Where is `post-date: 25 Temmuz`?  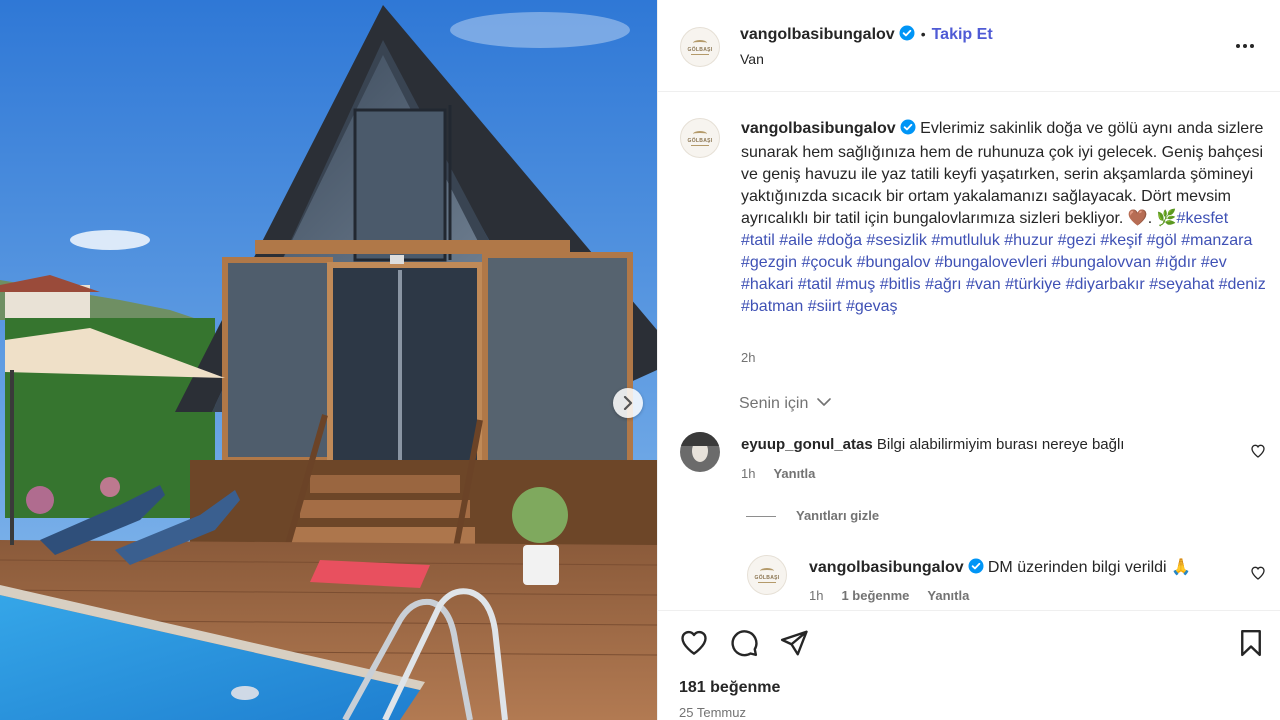 post-date: 25 Temmuz is located at coordinates (712, 712).